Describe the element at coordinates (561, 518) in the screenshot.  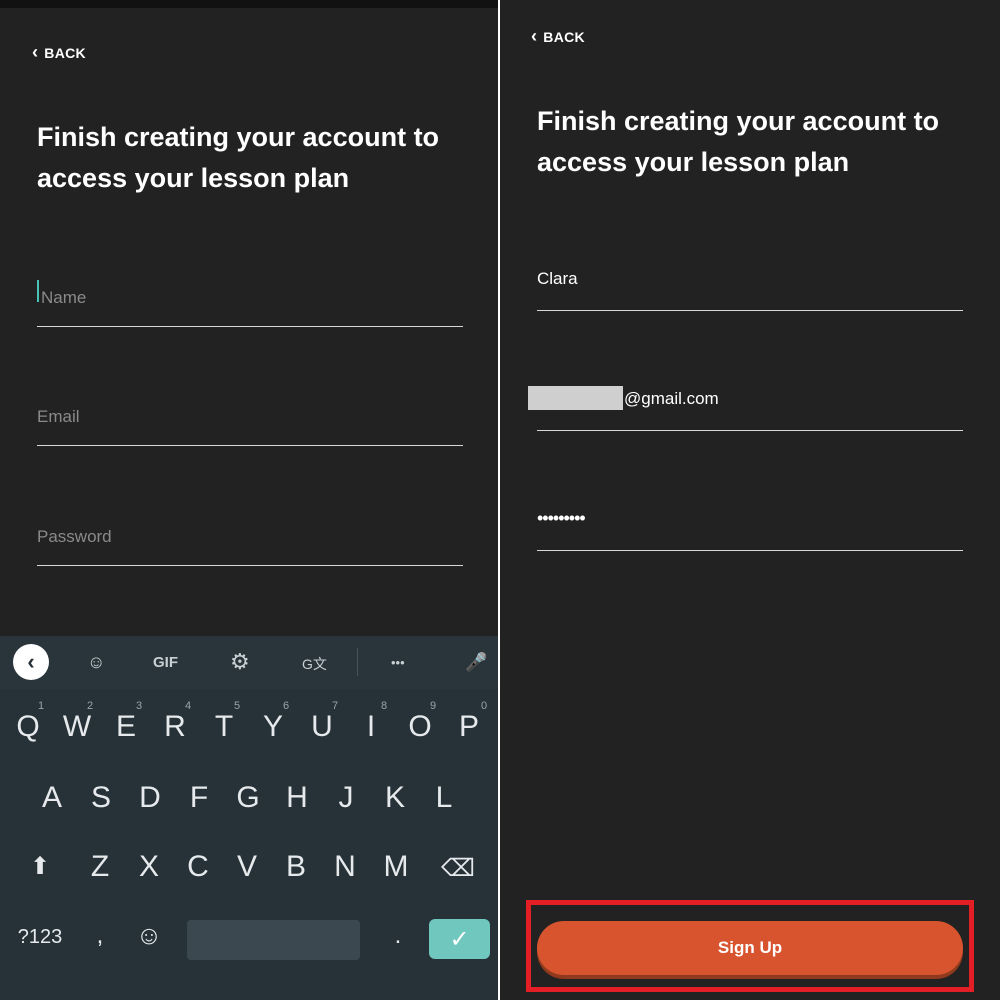
I see `password-value: •••••••••` at that location.